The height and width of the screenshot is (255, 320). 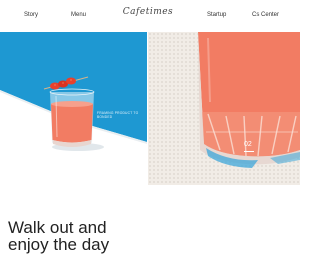 I want to click on section-headline-second-line: enjoy the day, so click(x=59, y=244).